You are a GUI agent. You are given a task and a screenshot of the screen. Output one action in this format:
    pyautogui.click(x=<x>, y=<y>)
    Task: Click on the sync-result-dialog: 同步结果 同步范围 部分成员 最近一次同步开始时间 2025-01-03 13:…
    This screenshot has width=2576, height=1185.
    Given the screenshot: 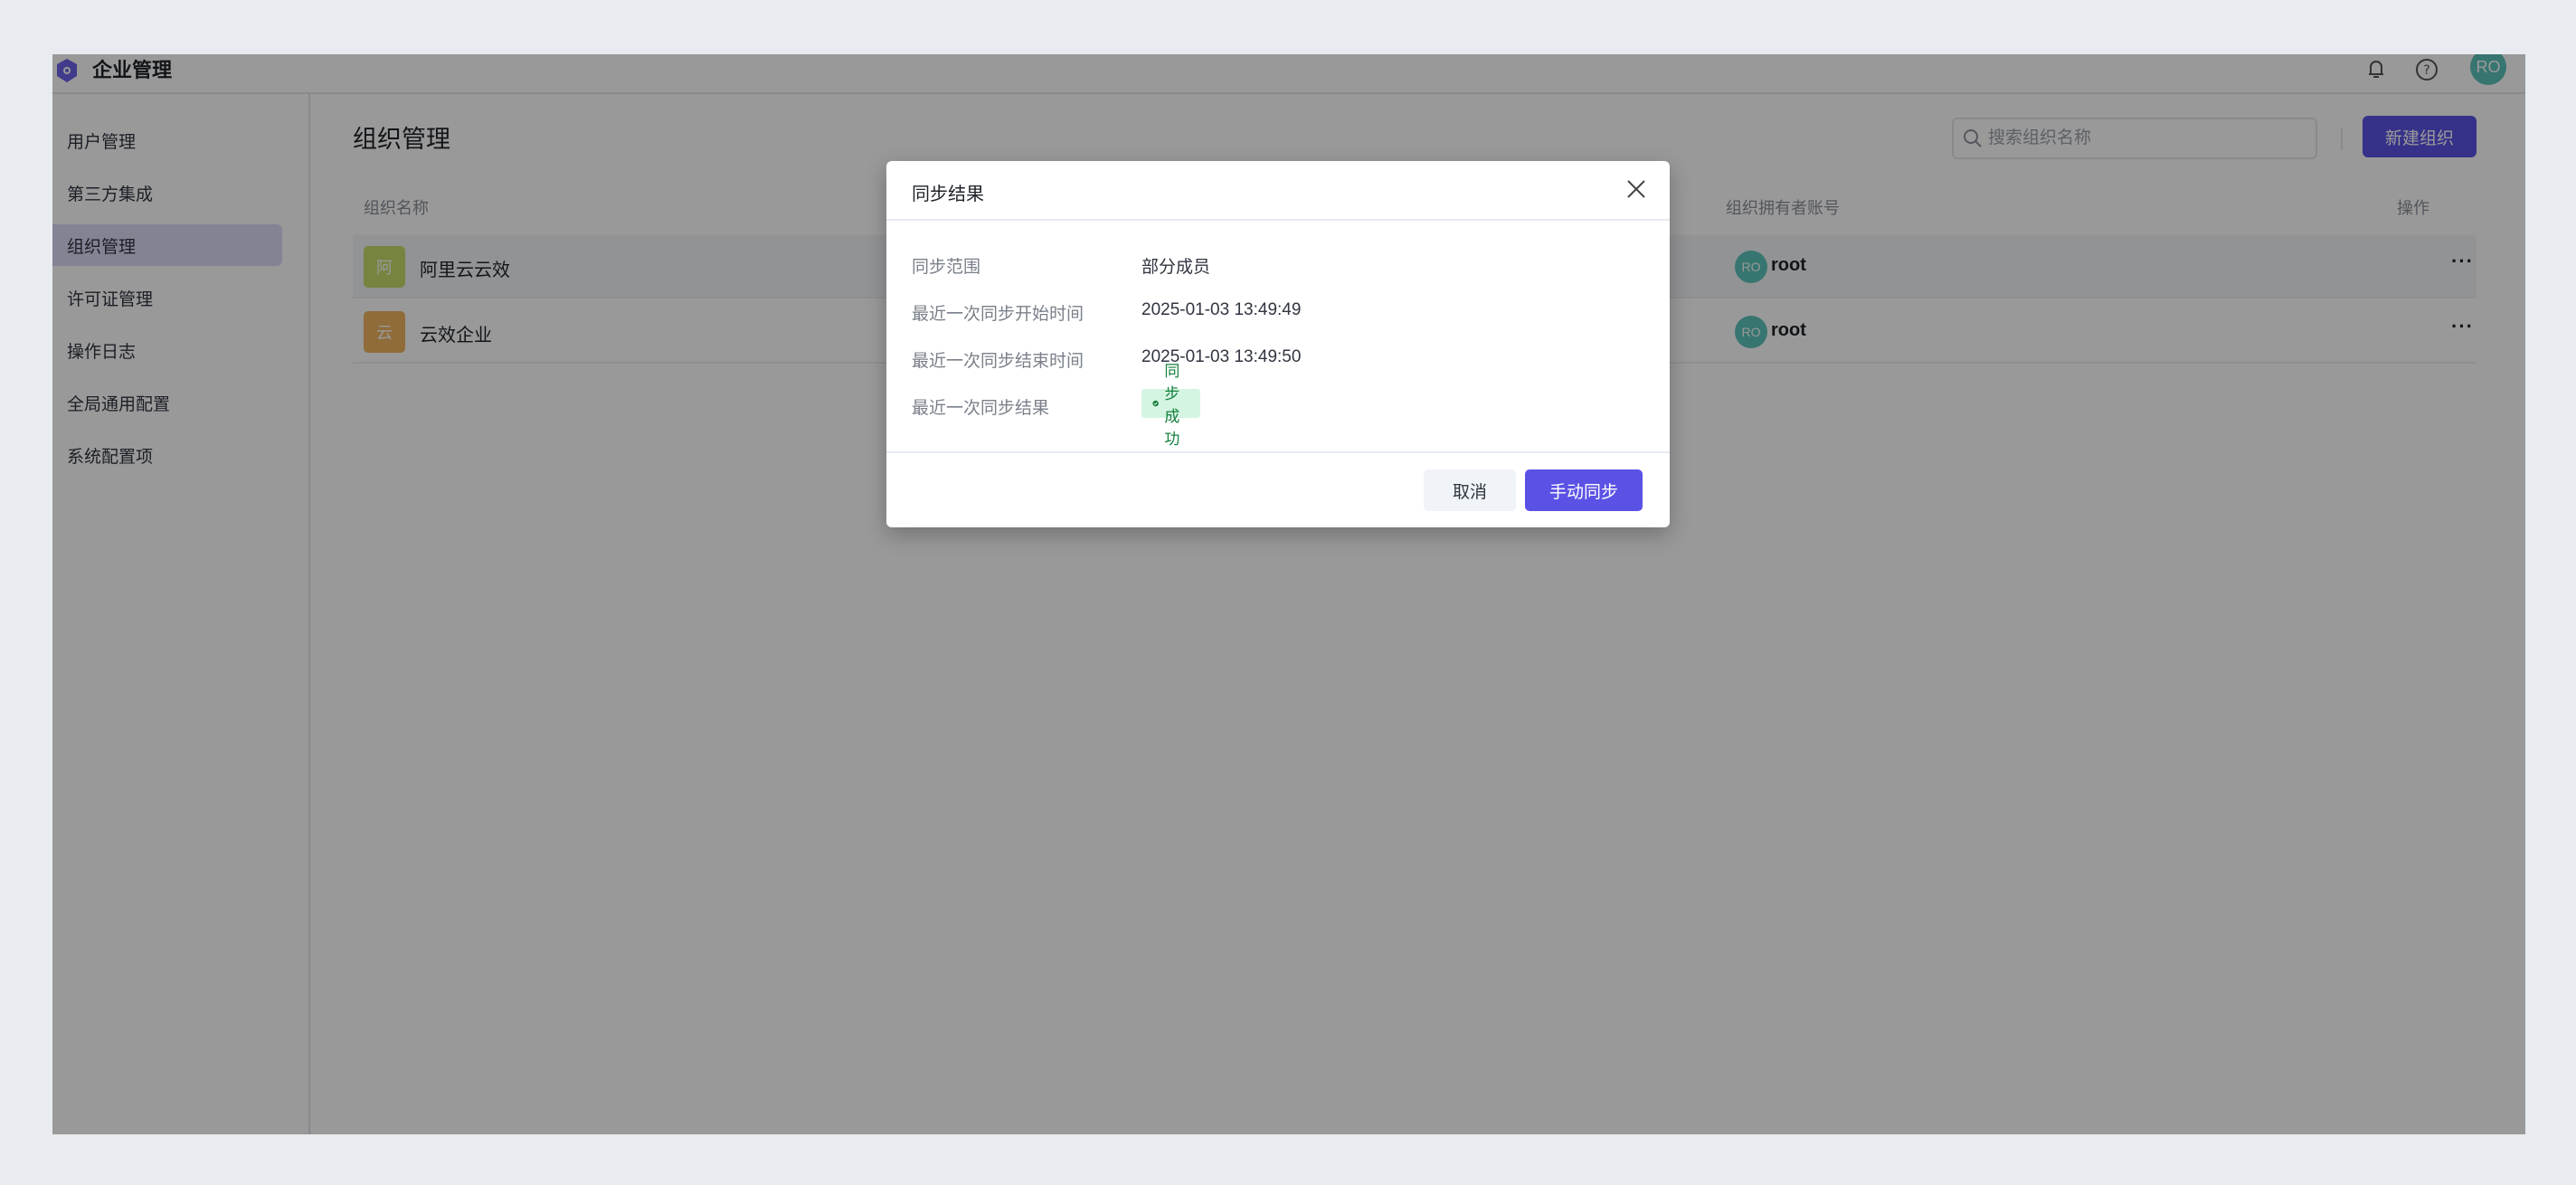 What is the action you would take?
    pyautogui.click(x=1278, y=344)
    